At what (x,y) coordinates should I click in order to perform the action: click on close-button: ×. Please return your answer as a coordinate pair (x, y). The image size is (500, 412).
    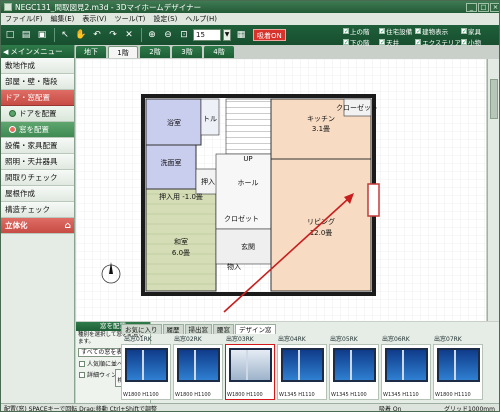
    Looking at the image, I should click on (494, 7).